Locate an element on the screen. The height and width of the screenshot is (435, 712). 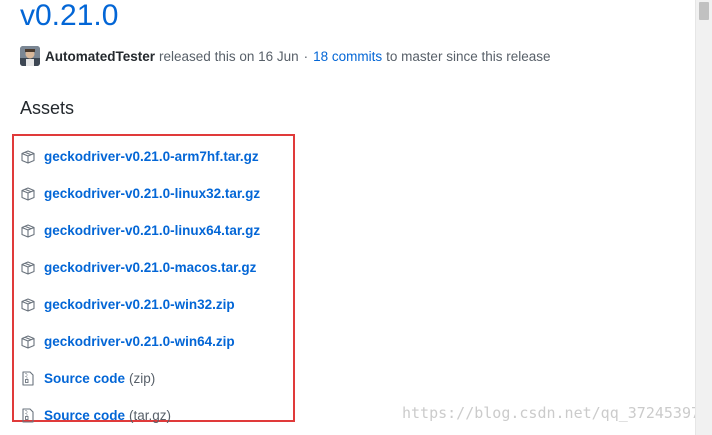
asset-item: Source code (zip) is located at coordinates (150, 378).